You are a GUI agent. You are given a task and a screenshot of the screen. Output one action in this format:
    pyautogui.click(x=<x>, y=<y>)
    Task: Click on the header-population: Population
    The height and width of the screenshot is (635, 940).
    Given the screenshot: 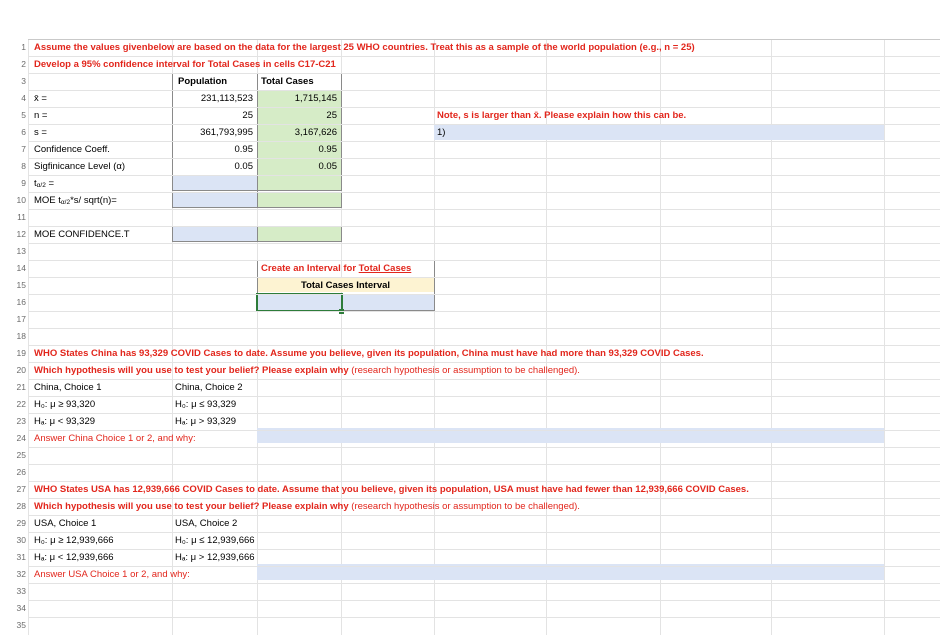 What is the action you would take?
    pyautogui.click(x=202, y=82)
    